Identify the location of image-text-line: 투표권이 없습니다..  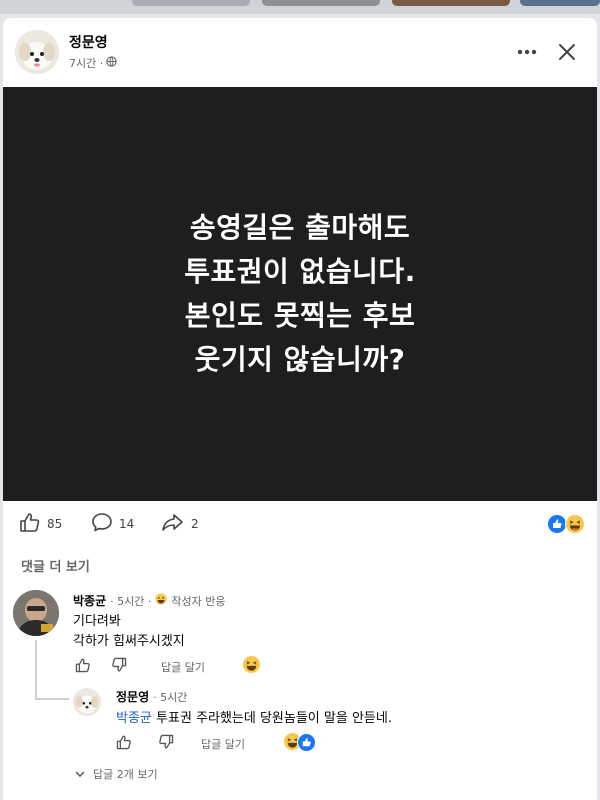
(300, 271).